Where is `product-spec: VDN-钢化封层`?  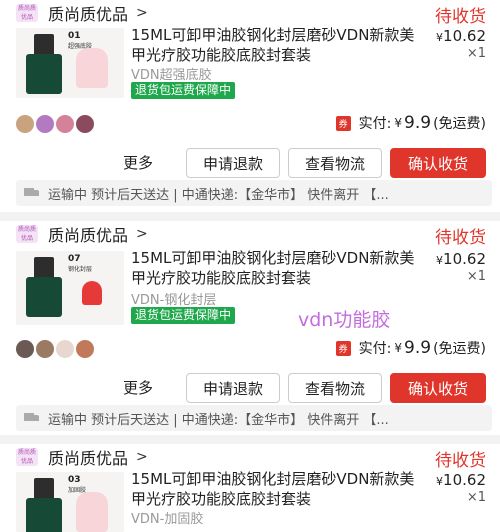
product-spec: VDN-钢化封层 is located at coordinates (174, 300).